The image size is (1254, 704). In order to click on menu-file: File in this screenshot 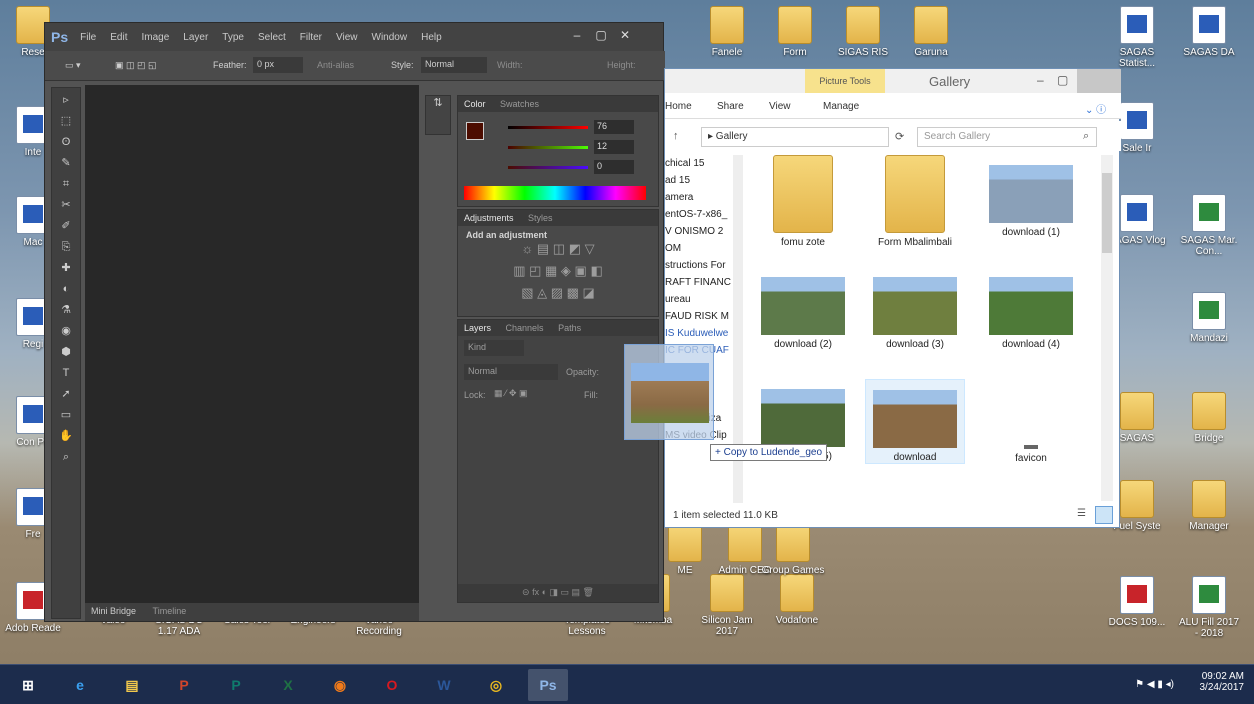, I will do `click(88, 37)`.